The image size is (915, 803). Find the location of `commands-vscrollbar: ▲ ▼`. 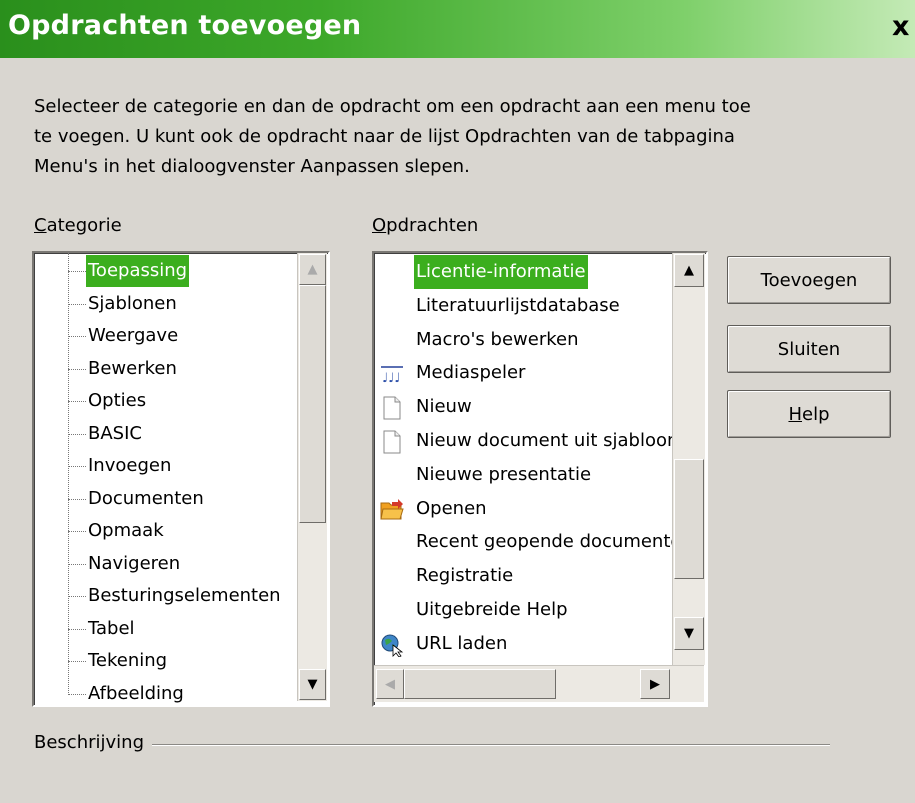

commands-vscrollbar: ▲ ▼ is located at coordinates (688, 459).